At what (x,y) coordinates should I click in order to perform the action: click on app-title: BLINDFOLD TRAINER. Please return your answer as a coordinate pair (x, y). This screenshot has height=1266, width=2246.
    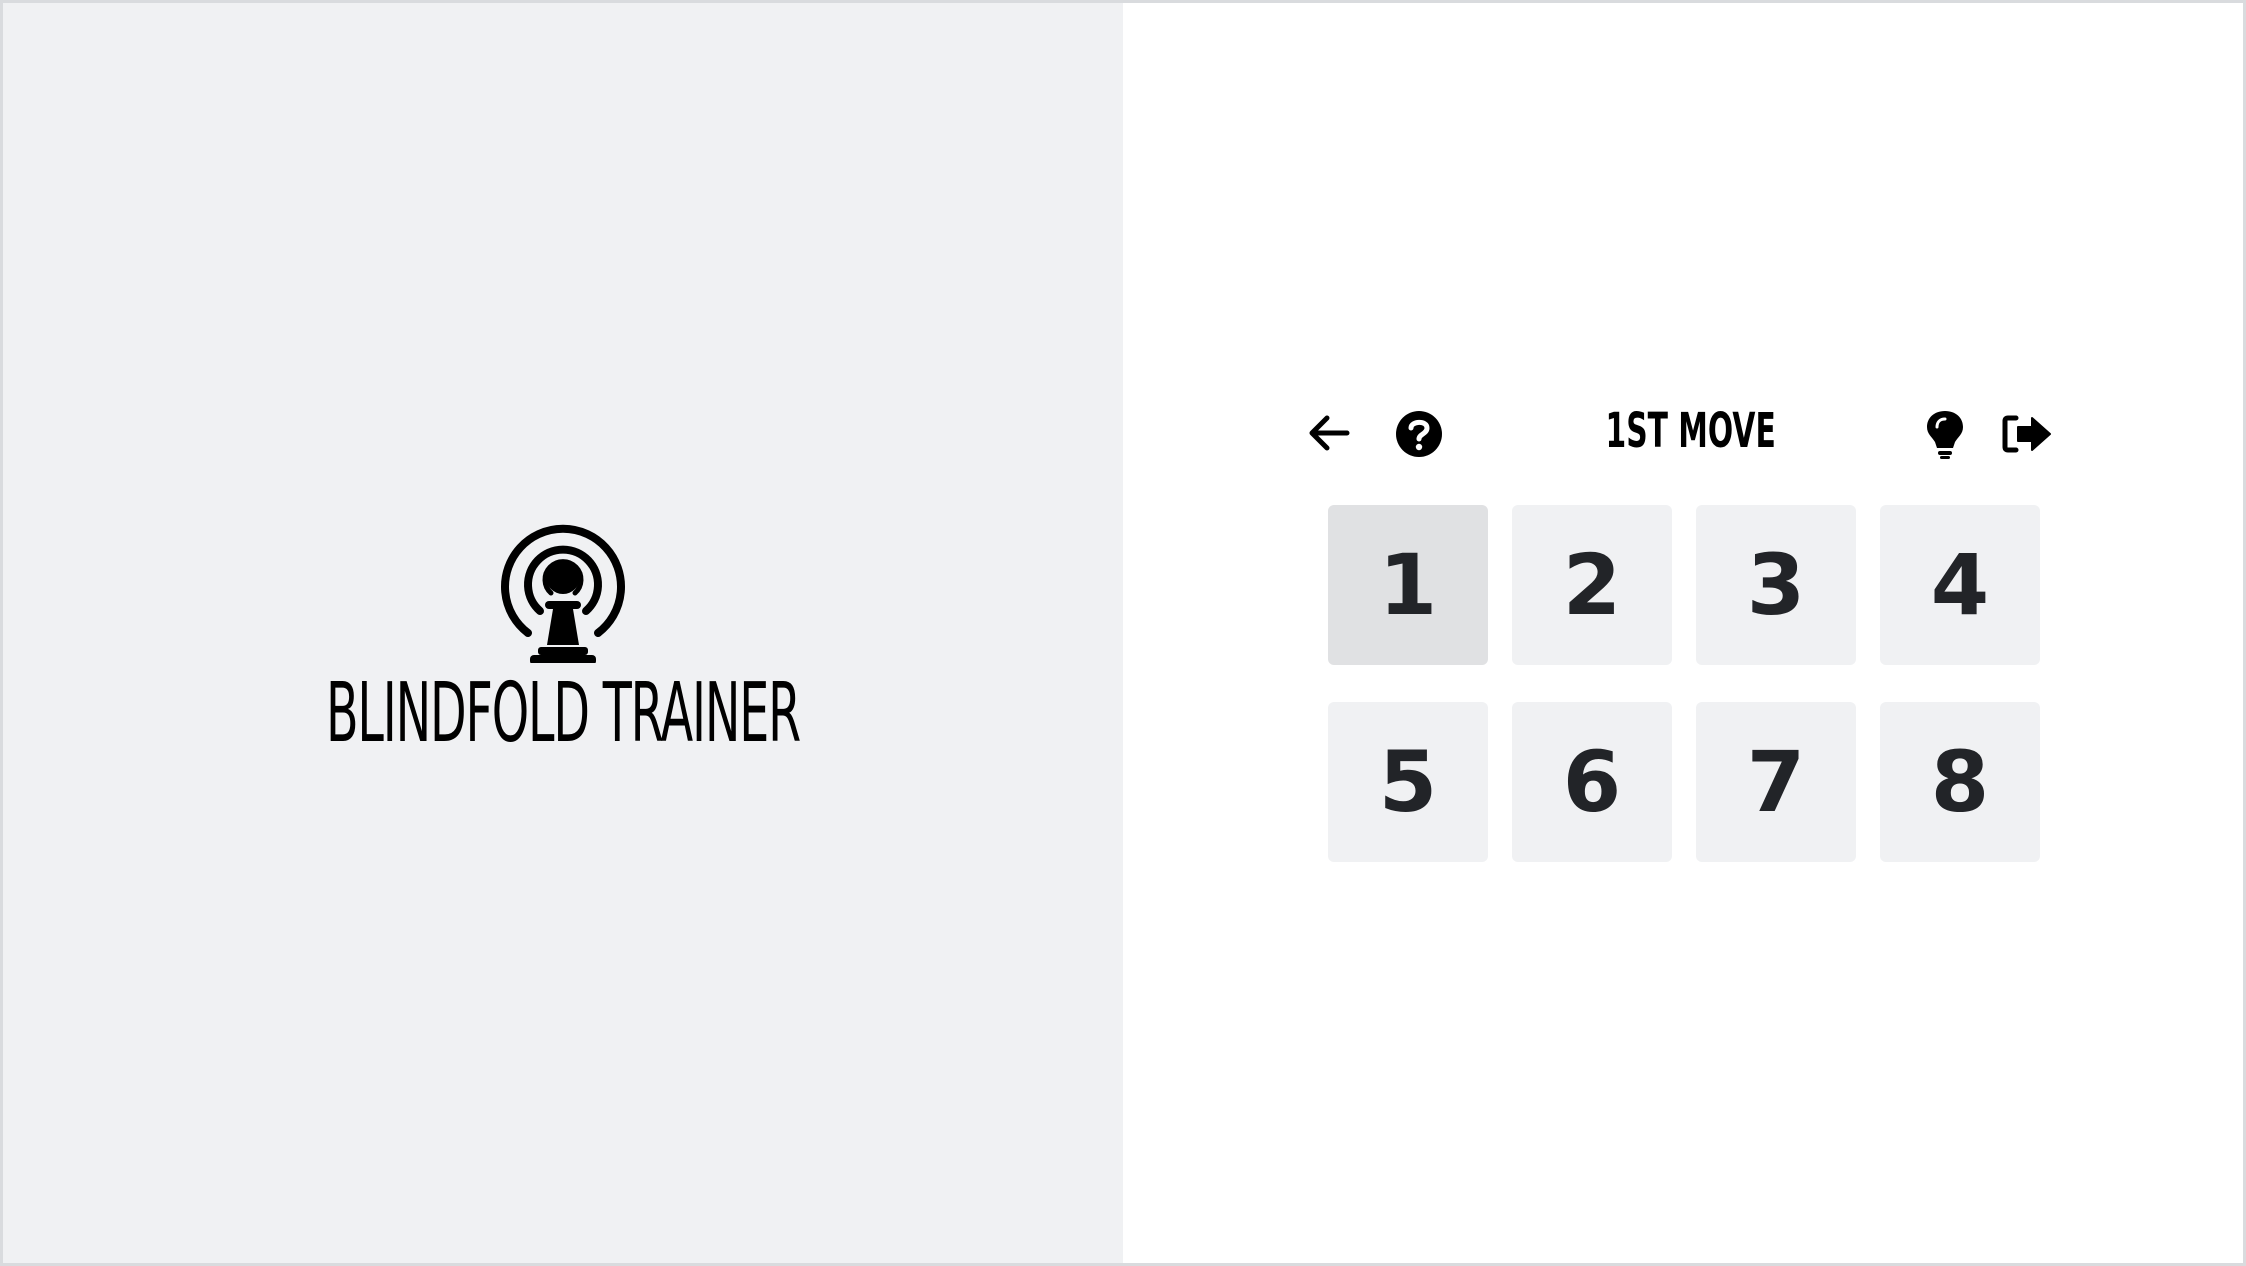
    Looking at the image, I should click on (563, 713).